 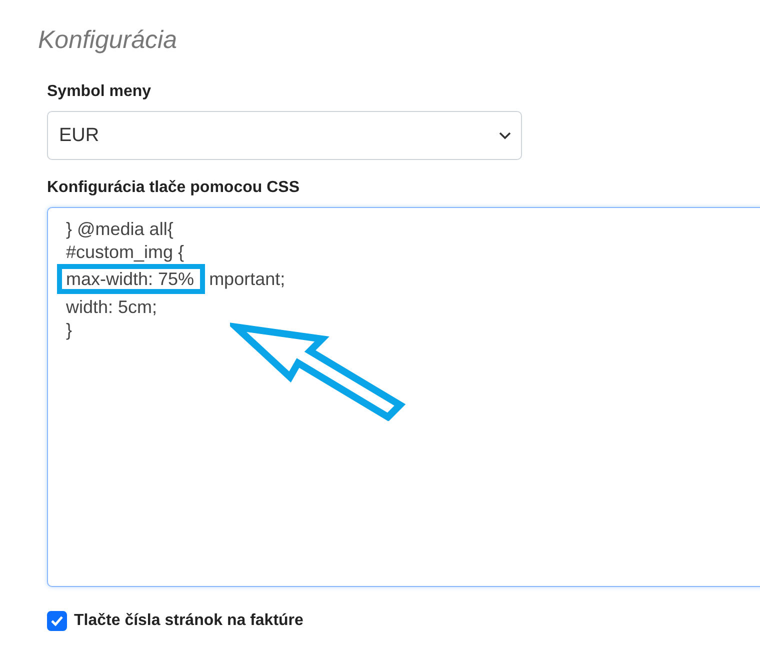 I want to click on field-label: Symbol meny, so click(x=99, y=92).